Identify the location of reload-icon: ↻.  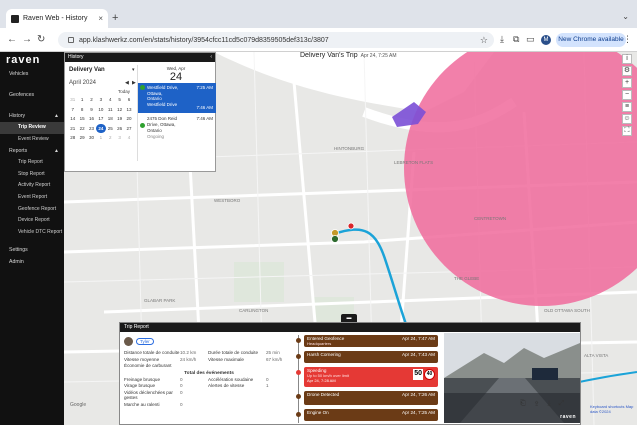
(41, 39).